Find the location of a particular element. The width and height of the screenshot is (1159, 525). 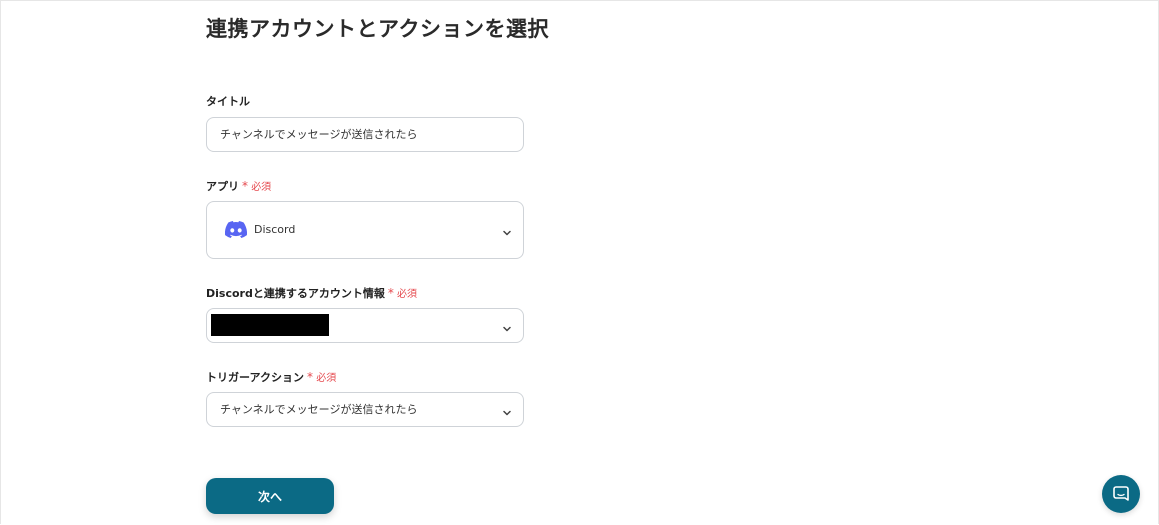

chat-bubble-icon is located at coordinates (1121, 493).